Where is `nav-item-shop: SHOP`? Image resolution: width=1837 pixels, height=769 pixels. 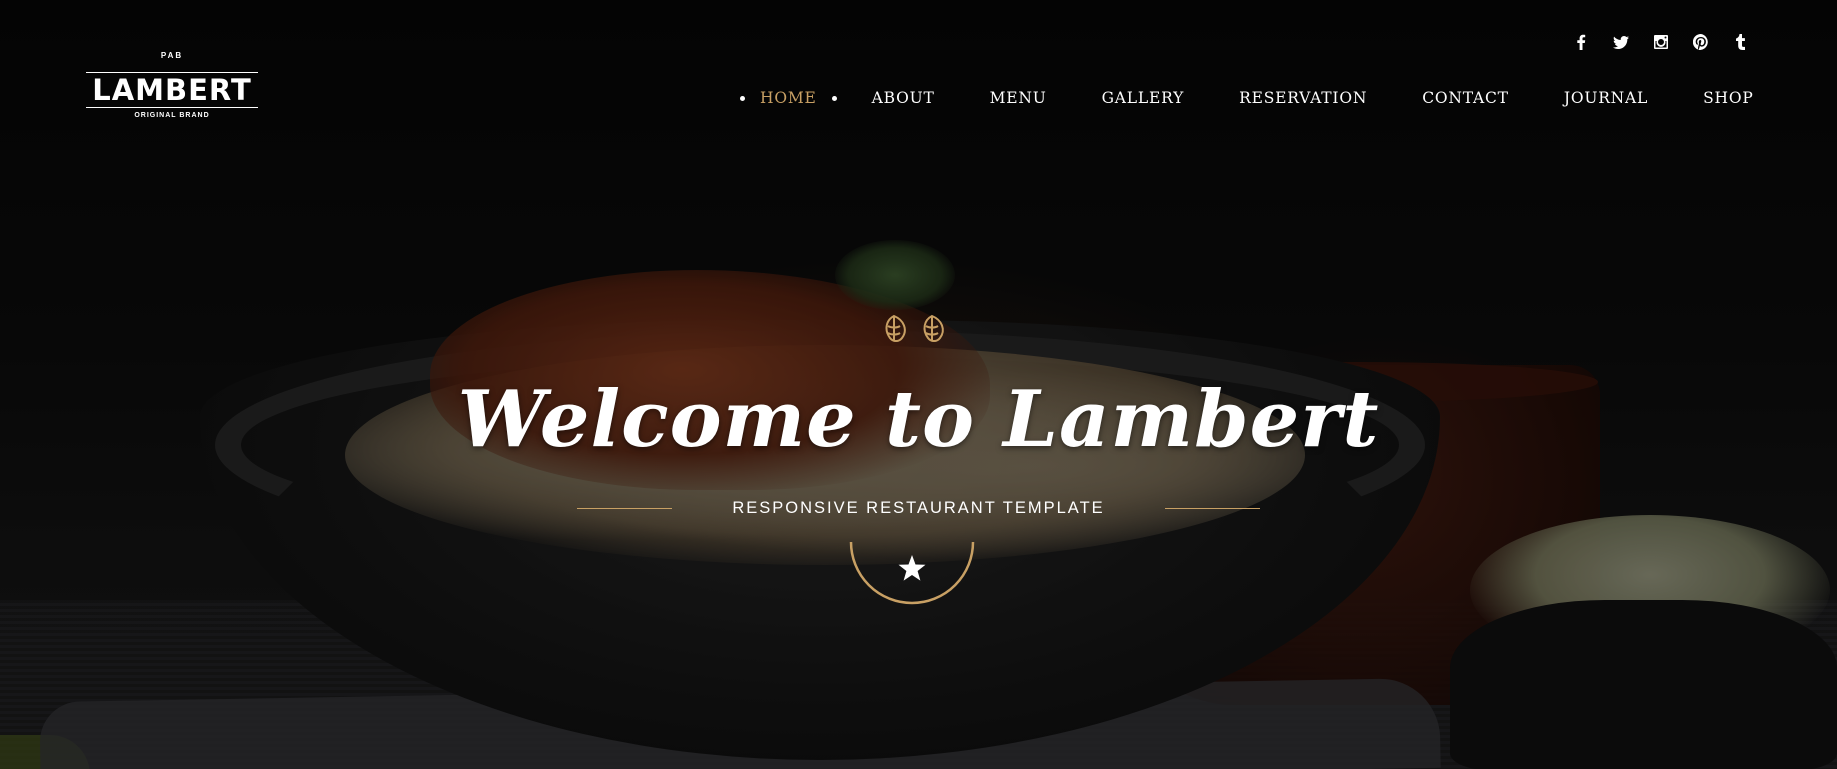
nav-item-shop: SHOP is located at coordinates (1728, 98).